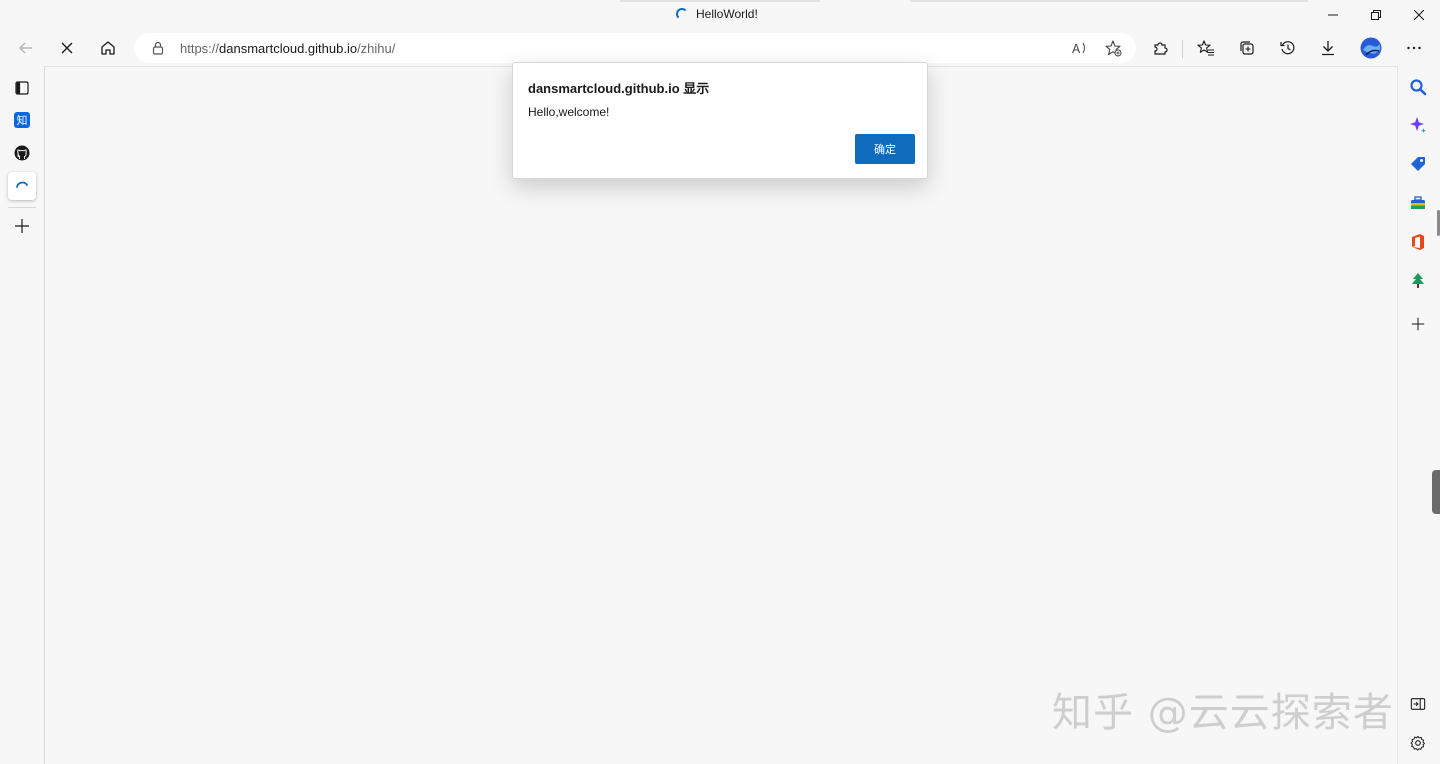 The image size is (1440, 764). What do you see at coordinates (1182, 49) in the screenshot?
I see `toolbar-divider` at bounding box center [1182, 49].